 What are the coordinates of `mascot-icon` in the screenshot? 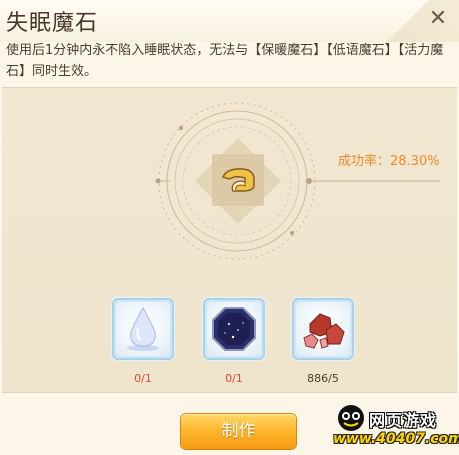 It's located at (351, 418).